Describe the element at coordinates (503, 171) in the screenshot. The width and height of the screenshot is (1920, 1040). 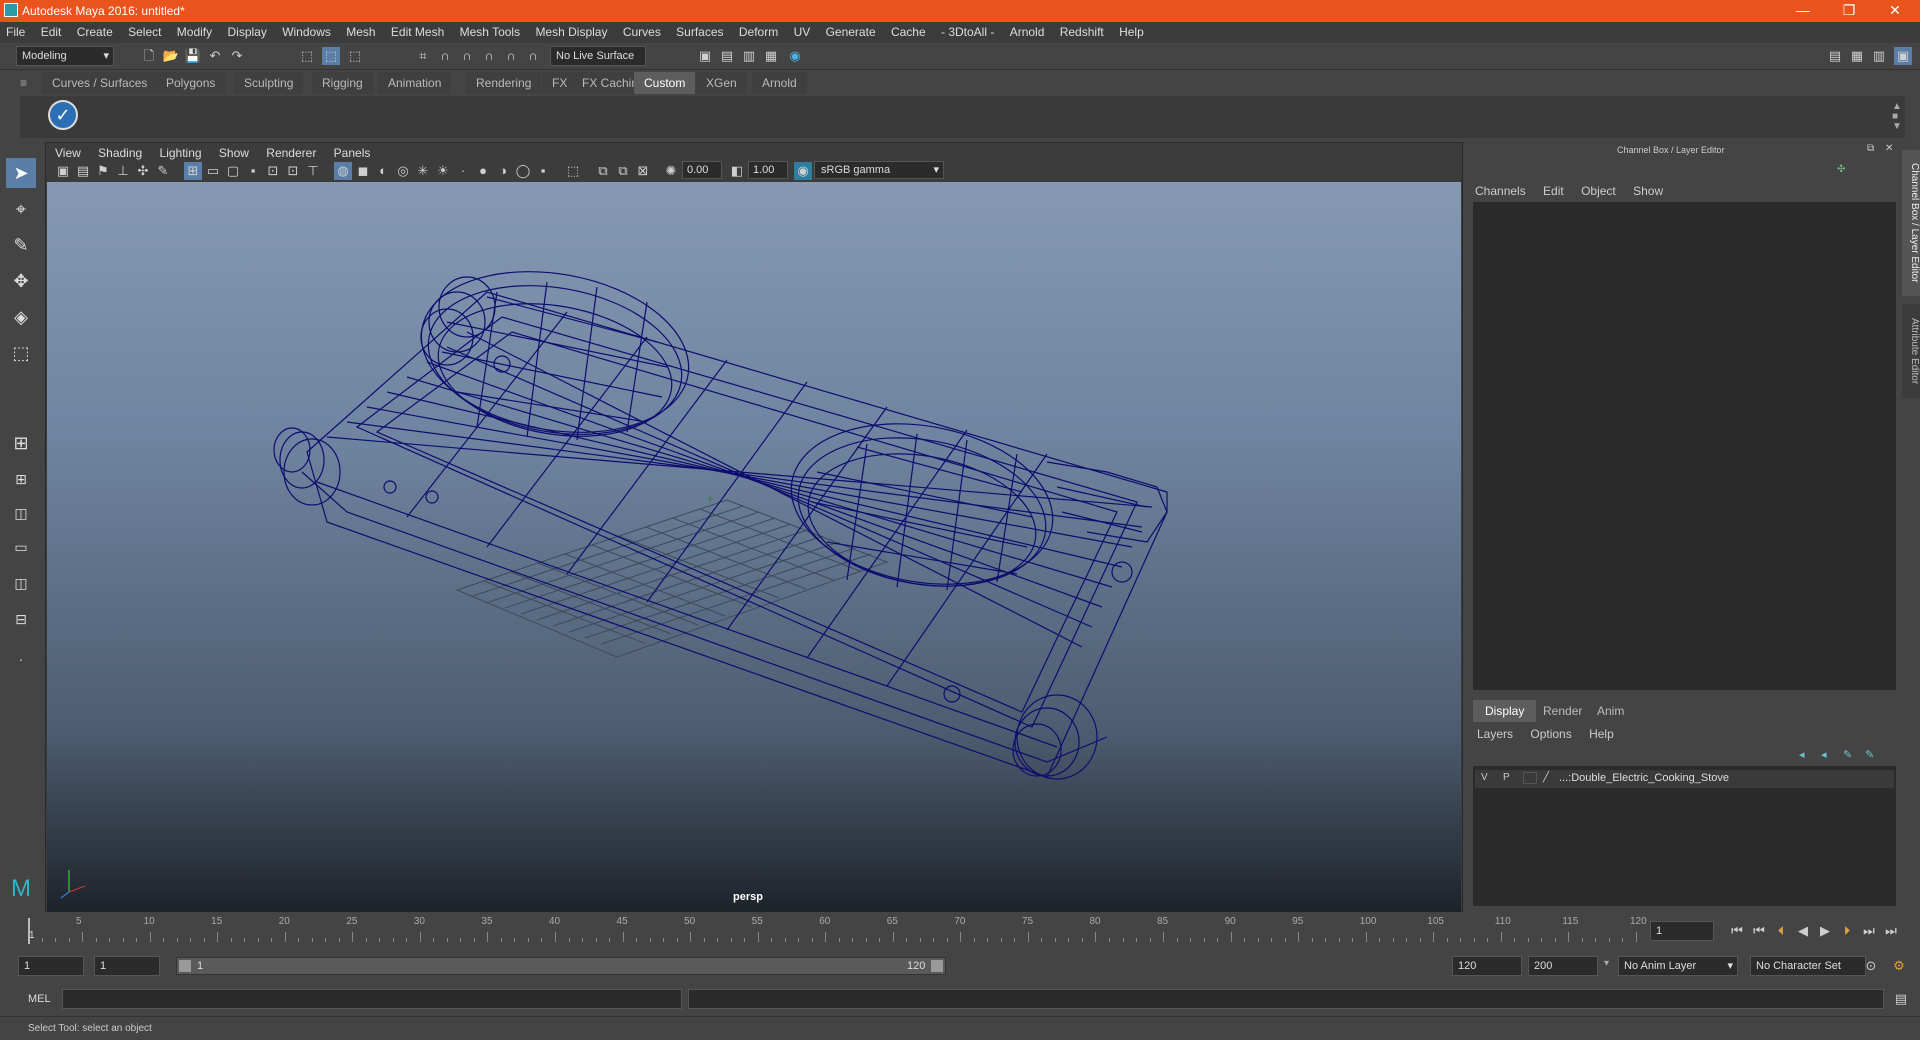
I see `motion-blur-icon: ◑` at that location.